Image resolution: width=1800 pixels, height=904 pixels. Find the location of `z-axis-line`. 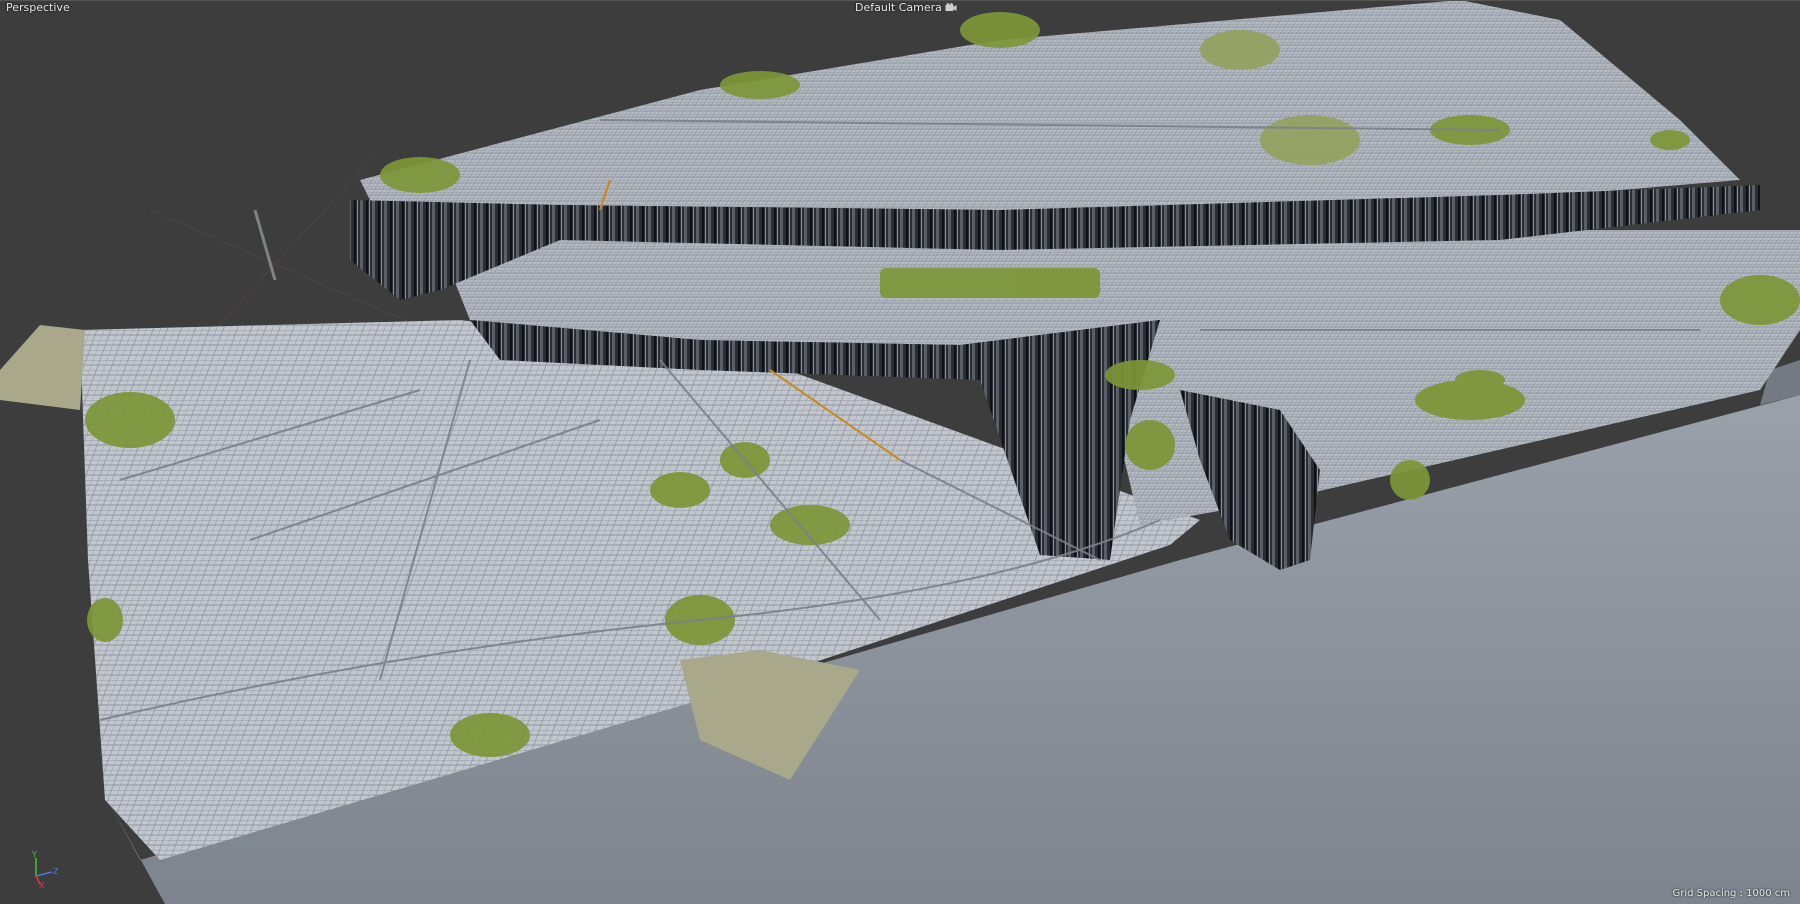

z-axis-line is located at coordinates (44, 874).